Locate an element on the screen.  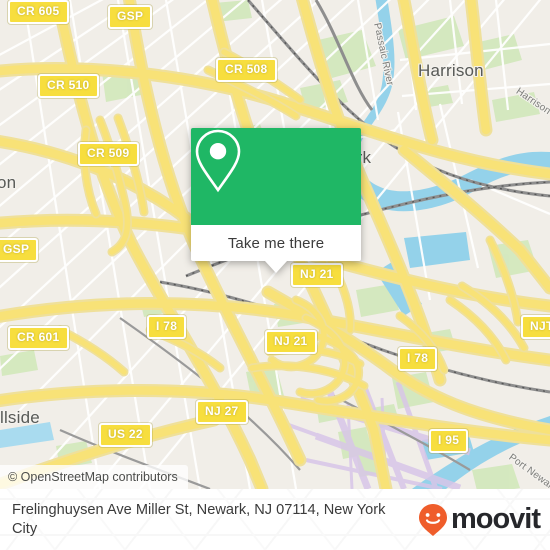
highway-shield-gsp-north: GSP is located at coordinates (130, 17).